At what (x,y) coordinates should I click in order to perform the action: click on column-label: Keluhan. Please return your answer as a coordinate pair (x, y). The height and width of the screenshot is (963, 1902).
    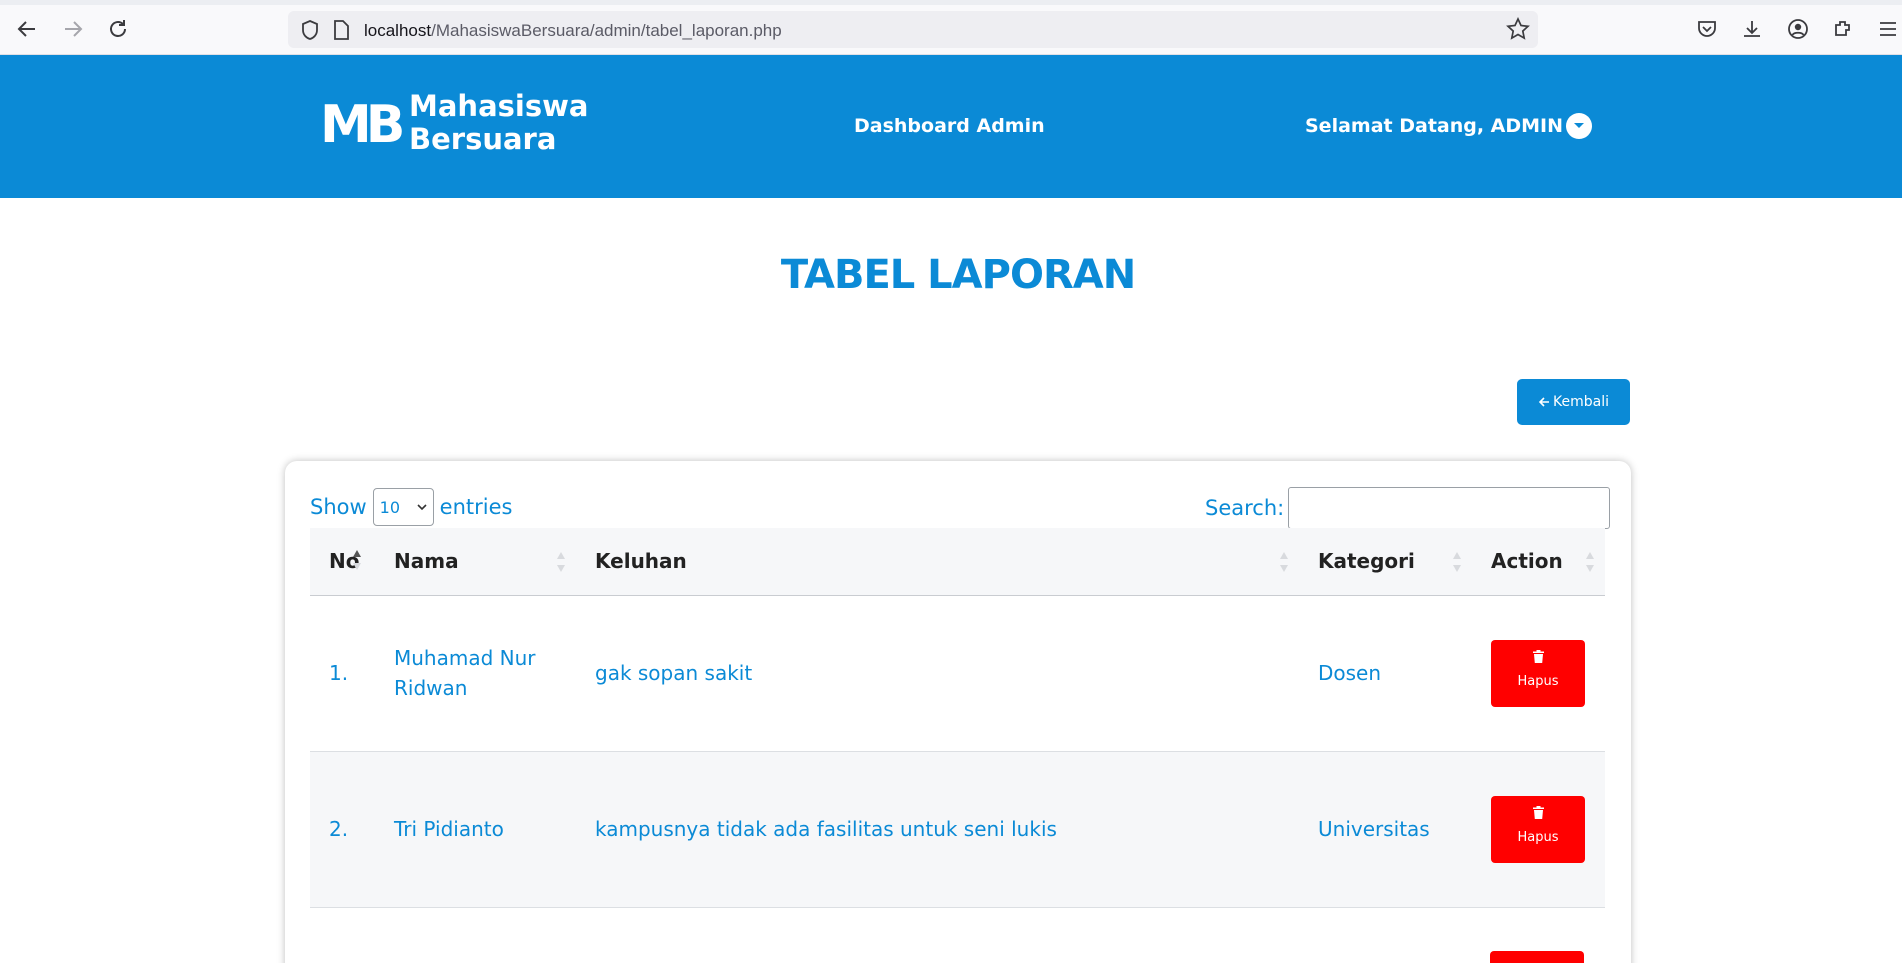
    Looking at the image, I should click on (641, 561).